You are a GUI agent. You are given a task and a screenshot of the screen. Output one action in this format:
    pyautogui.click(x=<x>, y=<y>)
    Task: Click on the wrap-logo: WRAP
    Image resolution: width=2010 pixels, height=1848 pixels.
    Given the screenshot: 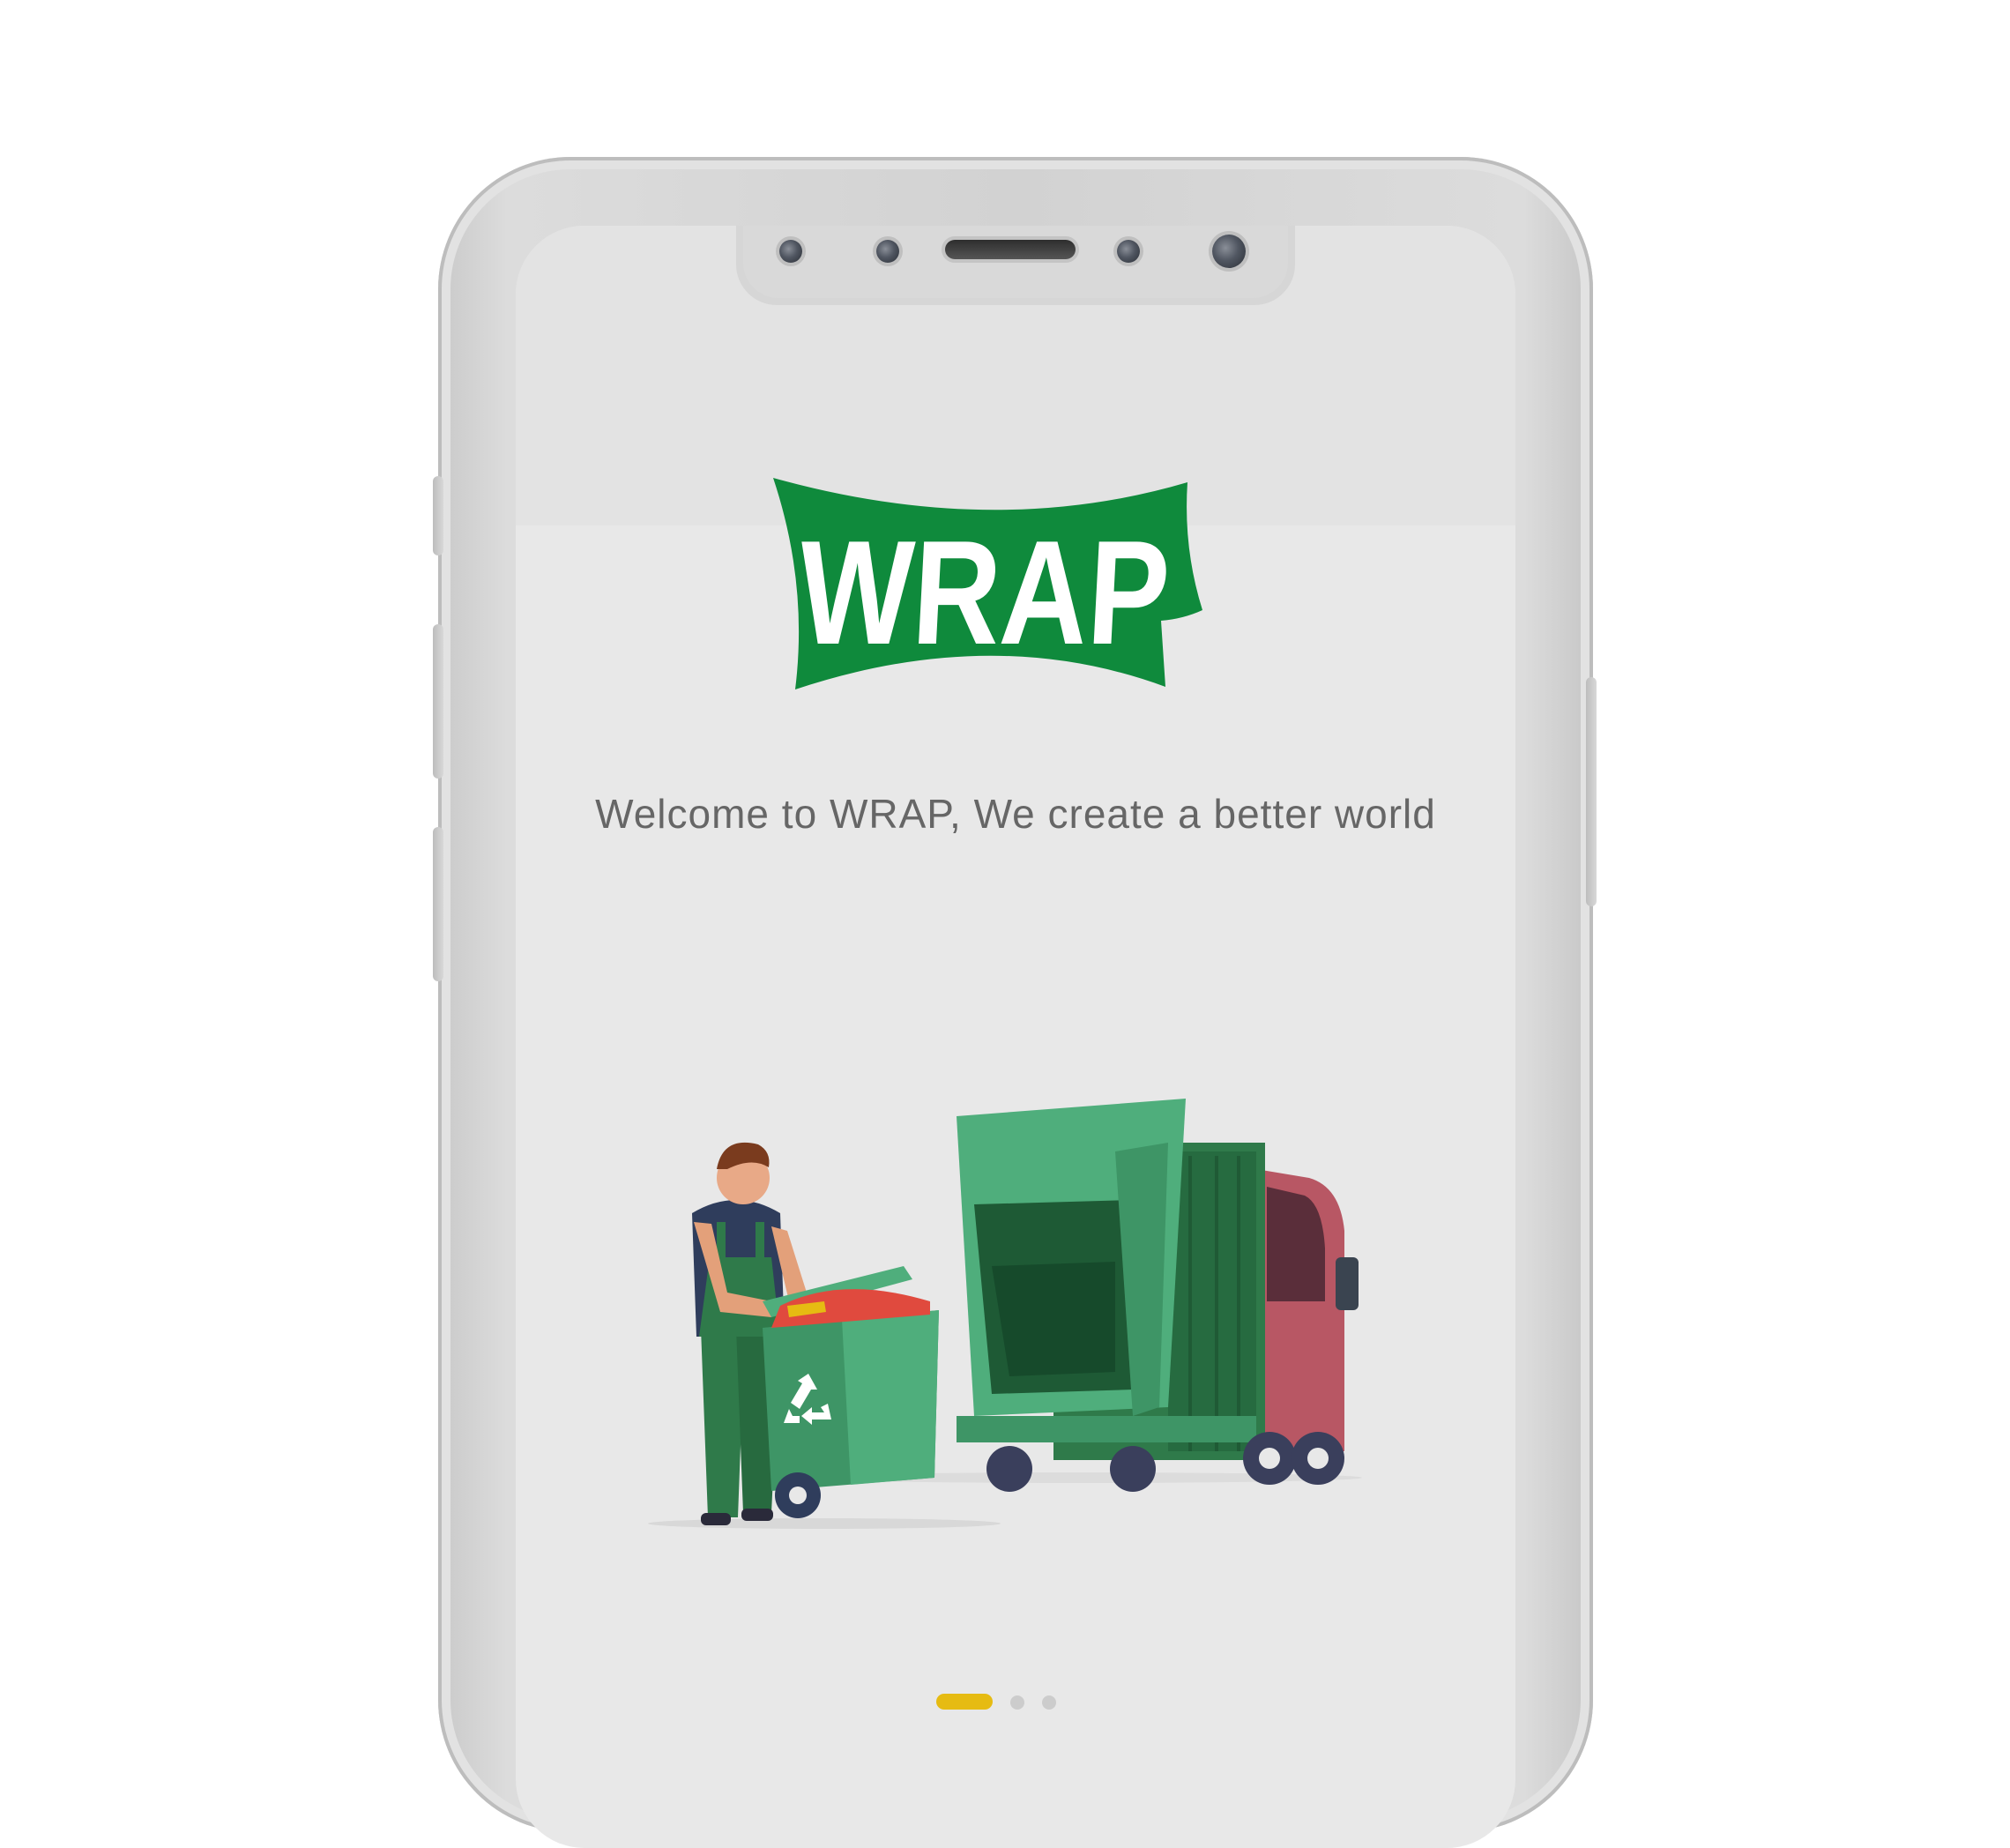 What is the action you would take?
    pyautogui.click(x=987, y=583)
    